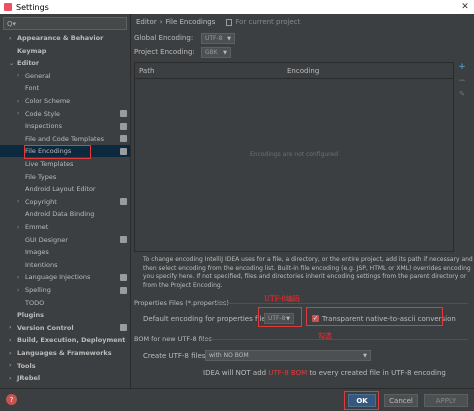 The width and height of the screenshot is (474, 411). Describe the element at coordinates (65, 265) in the screenshot. I see `sidebar-item: Intentions` at that location.